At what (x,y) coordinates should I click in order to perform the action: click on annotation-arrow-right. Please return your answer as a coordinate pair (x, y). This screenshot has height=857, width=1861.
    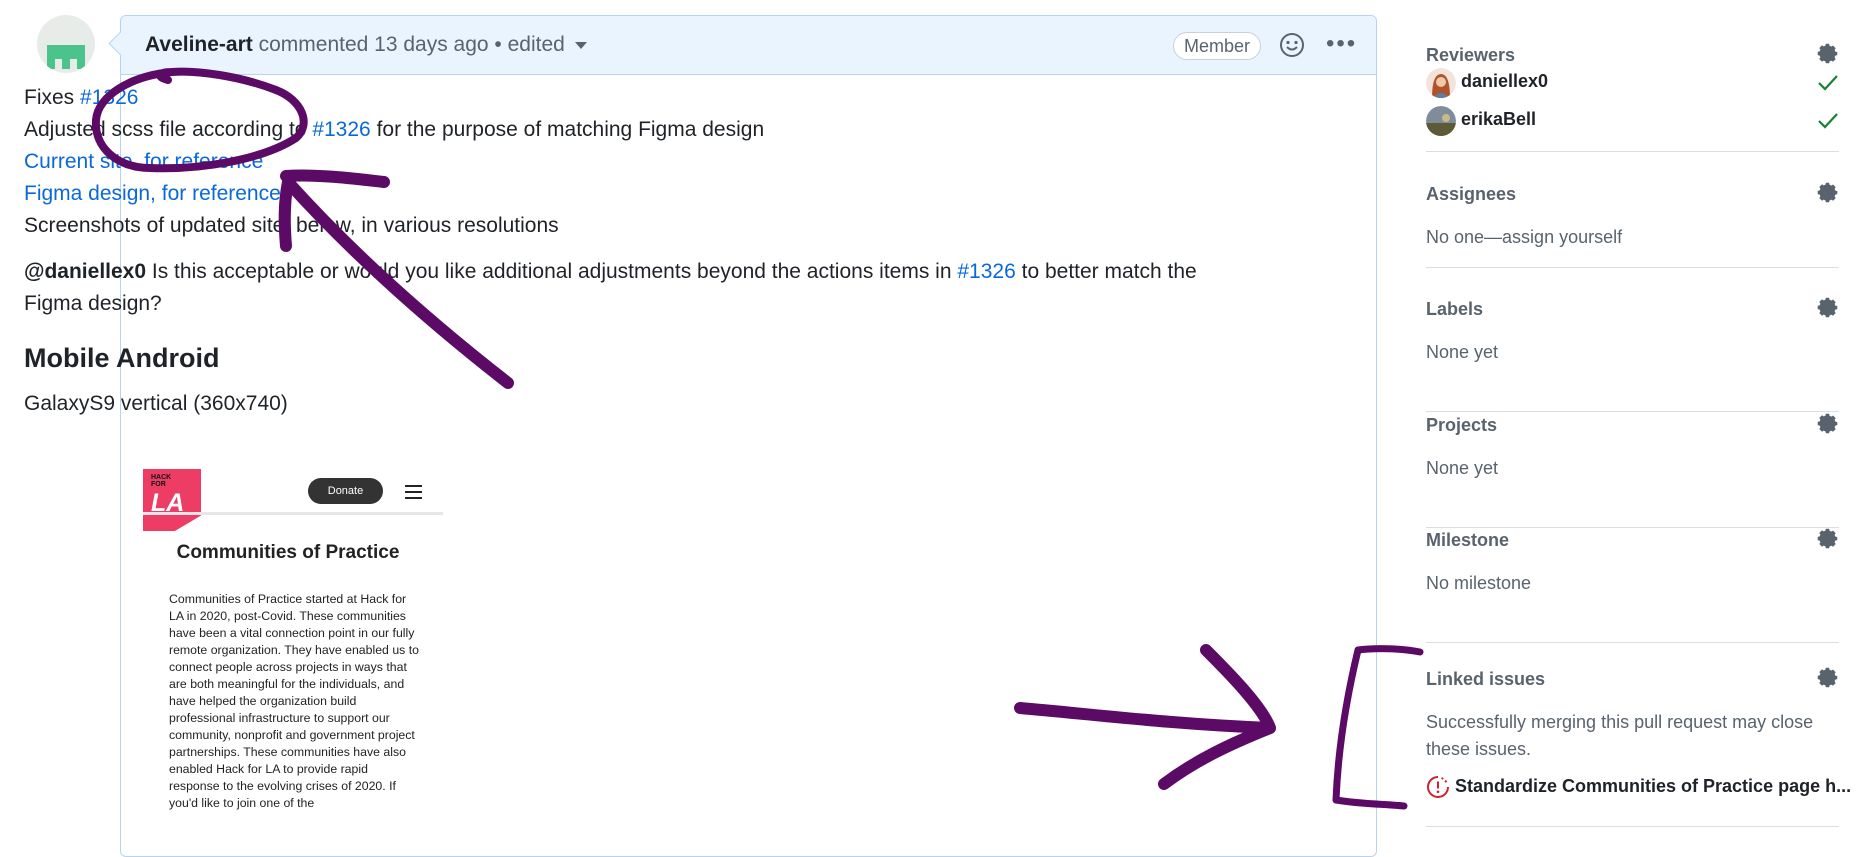
    Looking at the image, I should click on (1145, 717).